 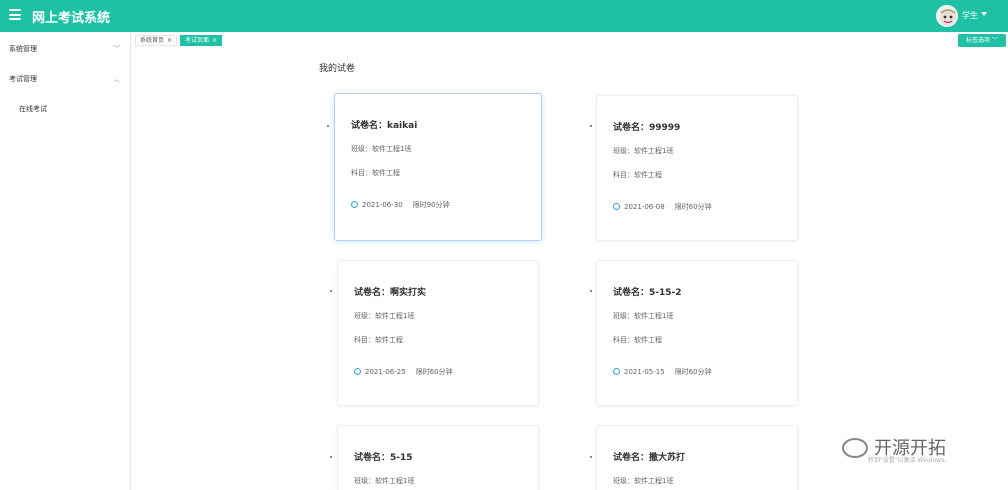 What do you see at coordinates (197, 40) in the screenshot?
I see `tab-label: 考试页面` at bounding box center [197, 40].